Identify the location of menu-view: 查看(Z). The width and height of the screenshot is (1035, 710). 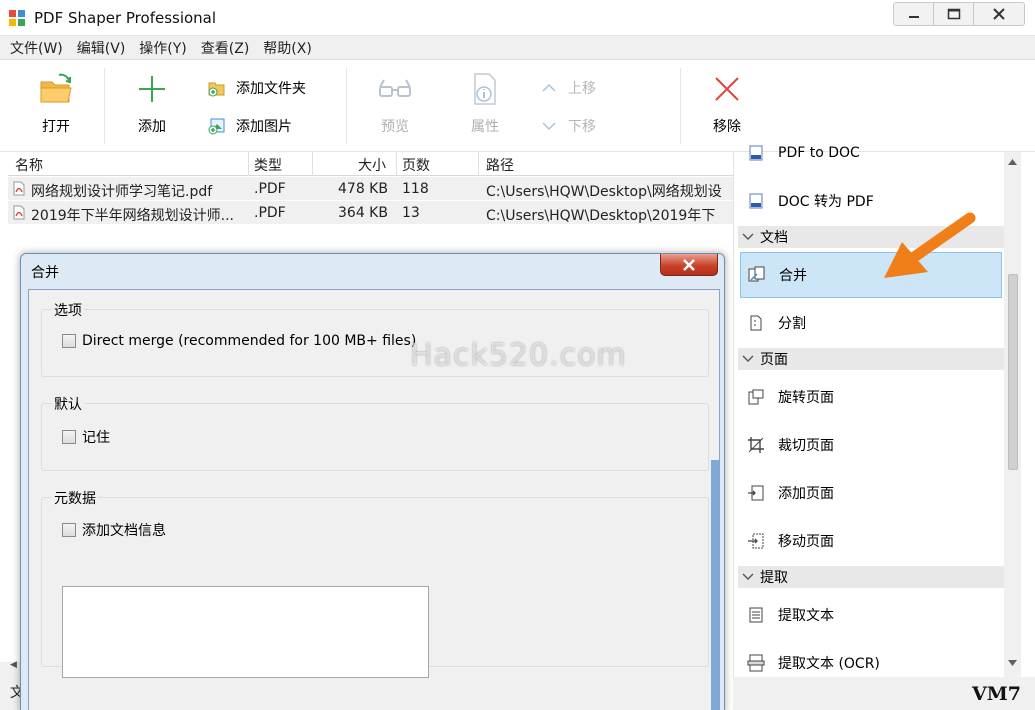
(225, 48).